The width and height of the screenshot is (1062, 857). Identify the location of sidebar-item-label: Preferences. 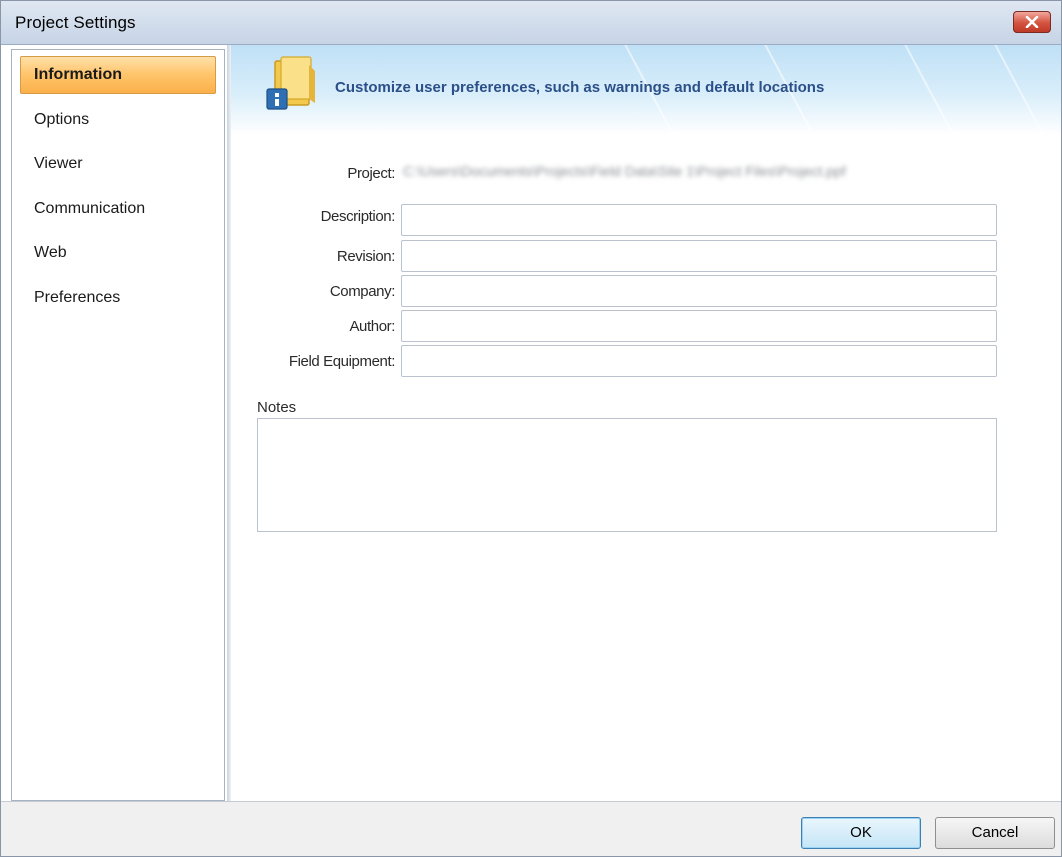
(77, 297).